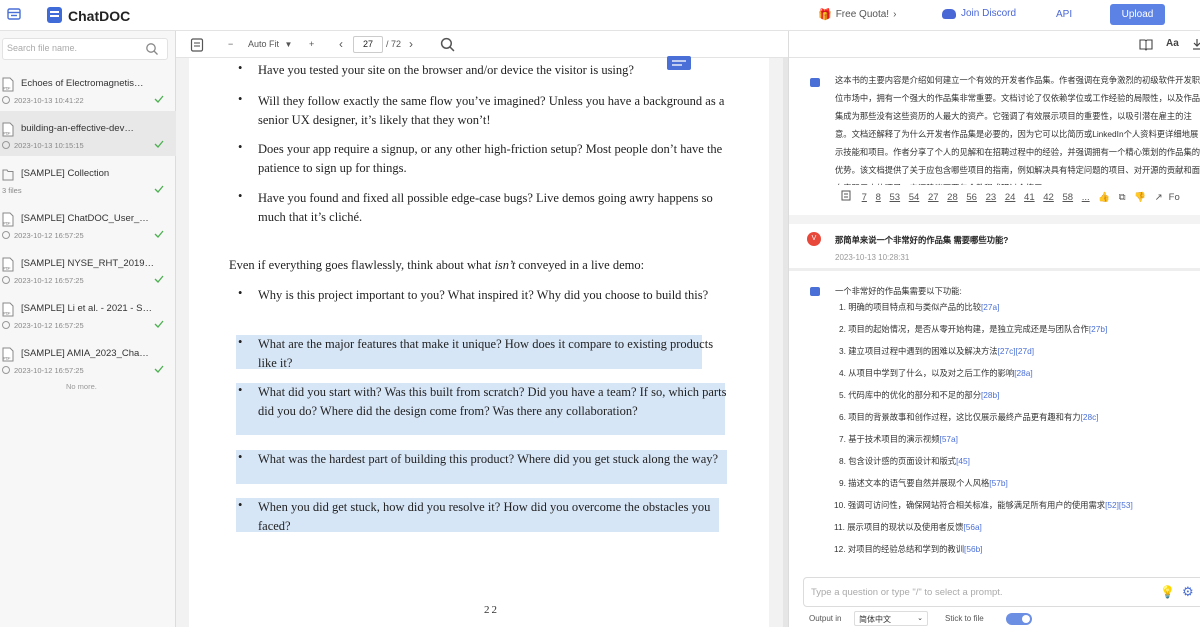 This screenshot has height=627, width=1200. I want to click on answer-text: 展示项目的现状以及使用者反馈, so click(905, 527).